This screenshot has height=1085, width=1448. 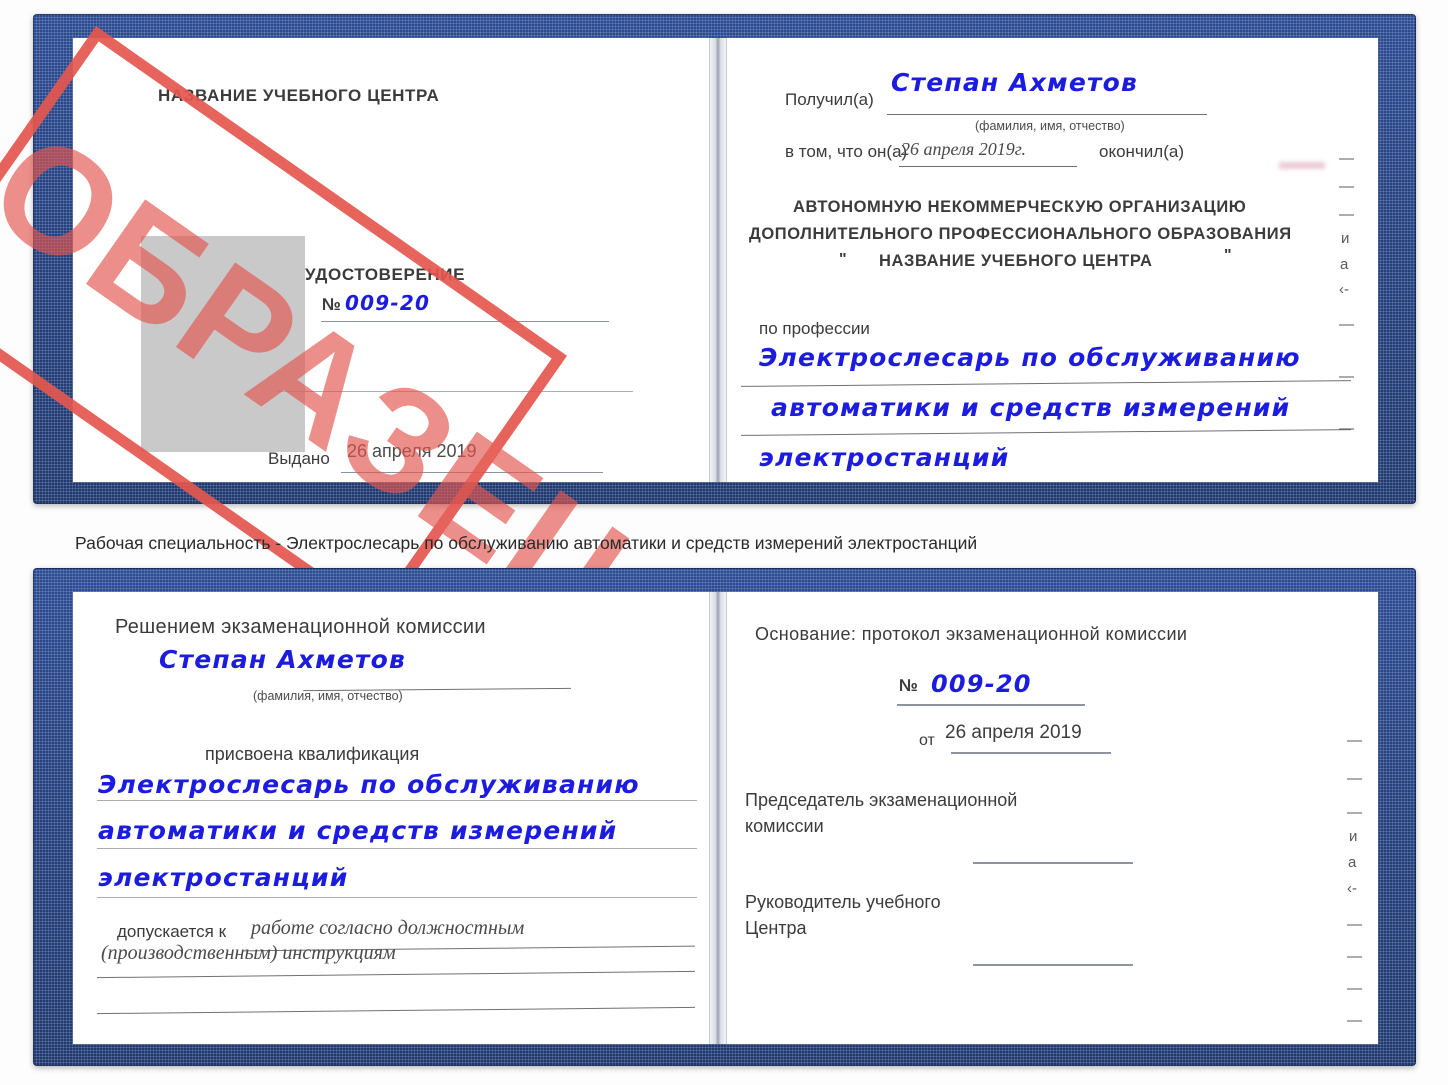 I want to click on head-line-2: Центра, so click(x=776, y=928).